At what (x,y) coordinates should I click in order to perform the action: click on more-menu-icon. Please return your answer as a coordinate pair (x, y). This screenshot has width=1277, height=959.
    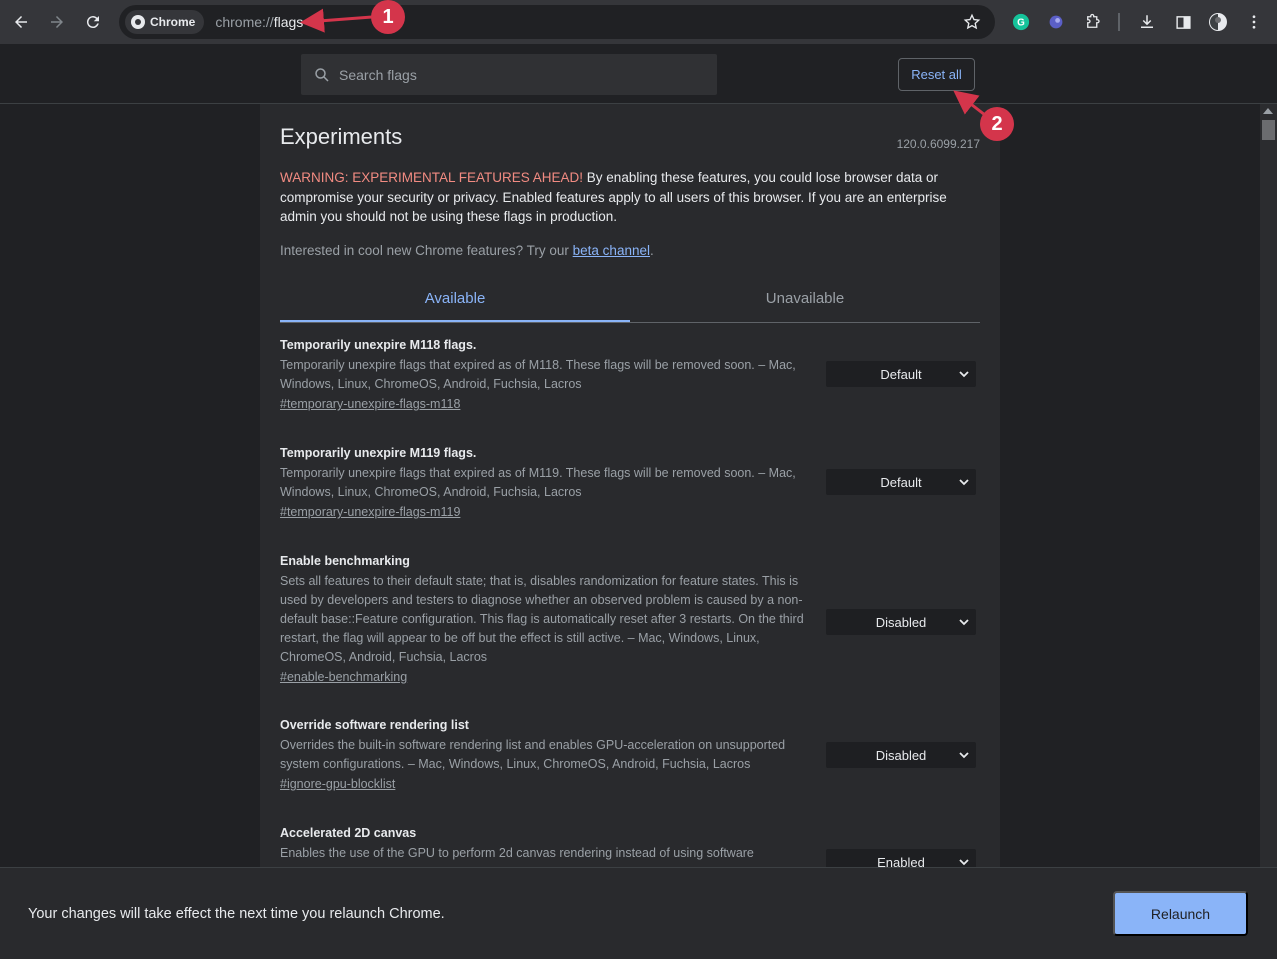
    Looking at the image, I should click on (1254, 22).